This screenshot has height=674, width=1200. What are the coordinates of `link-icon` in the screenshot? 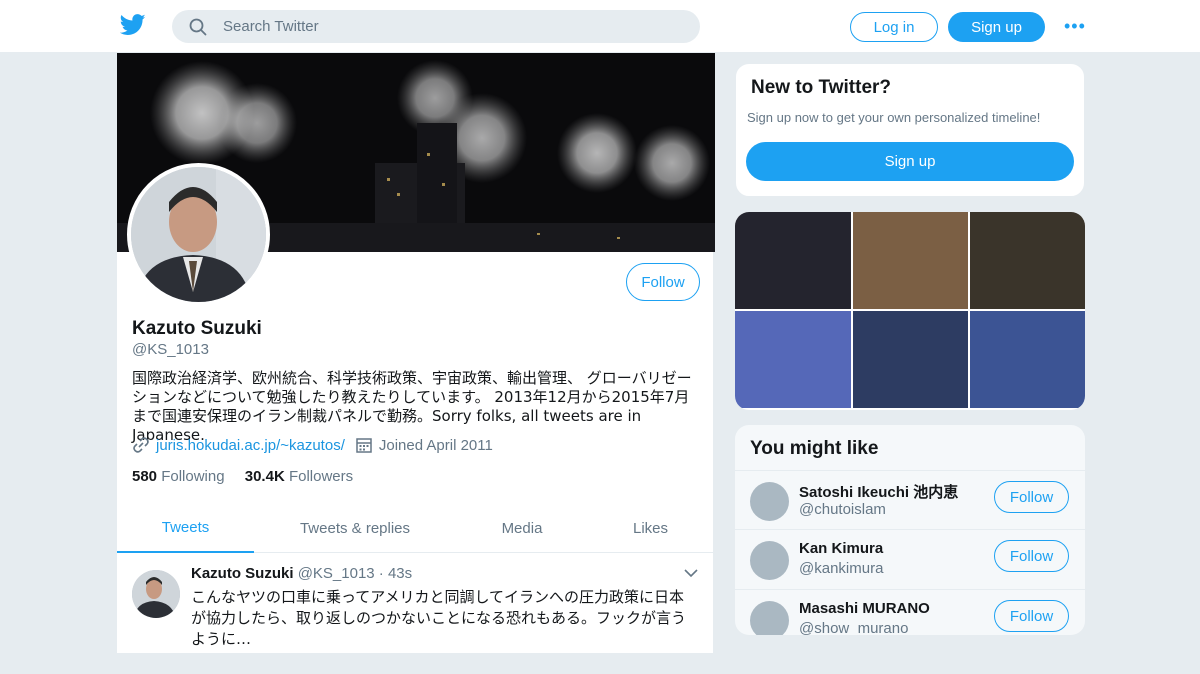 It's located at (141, 445).